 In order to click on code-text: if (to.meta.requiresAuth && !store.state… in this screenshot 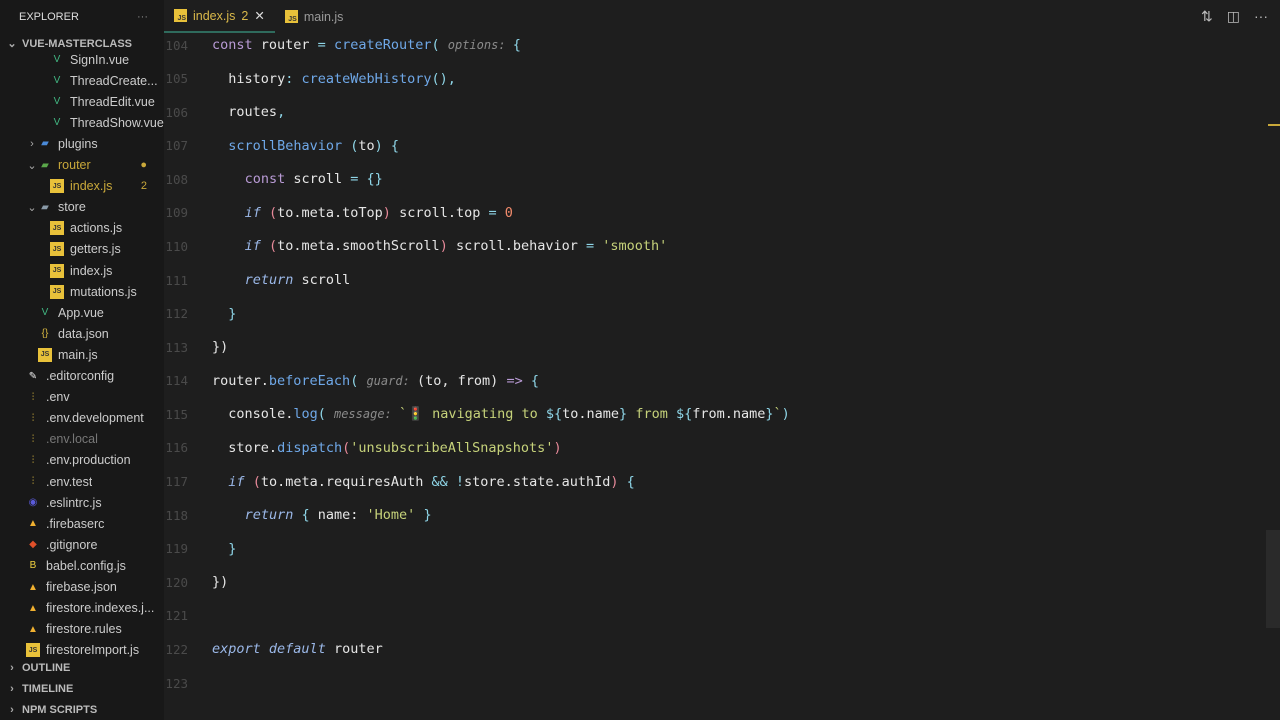, I will do `click(431, 482)`.